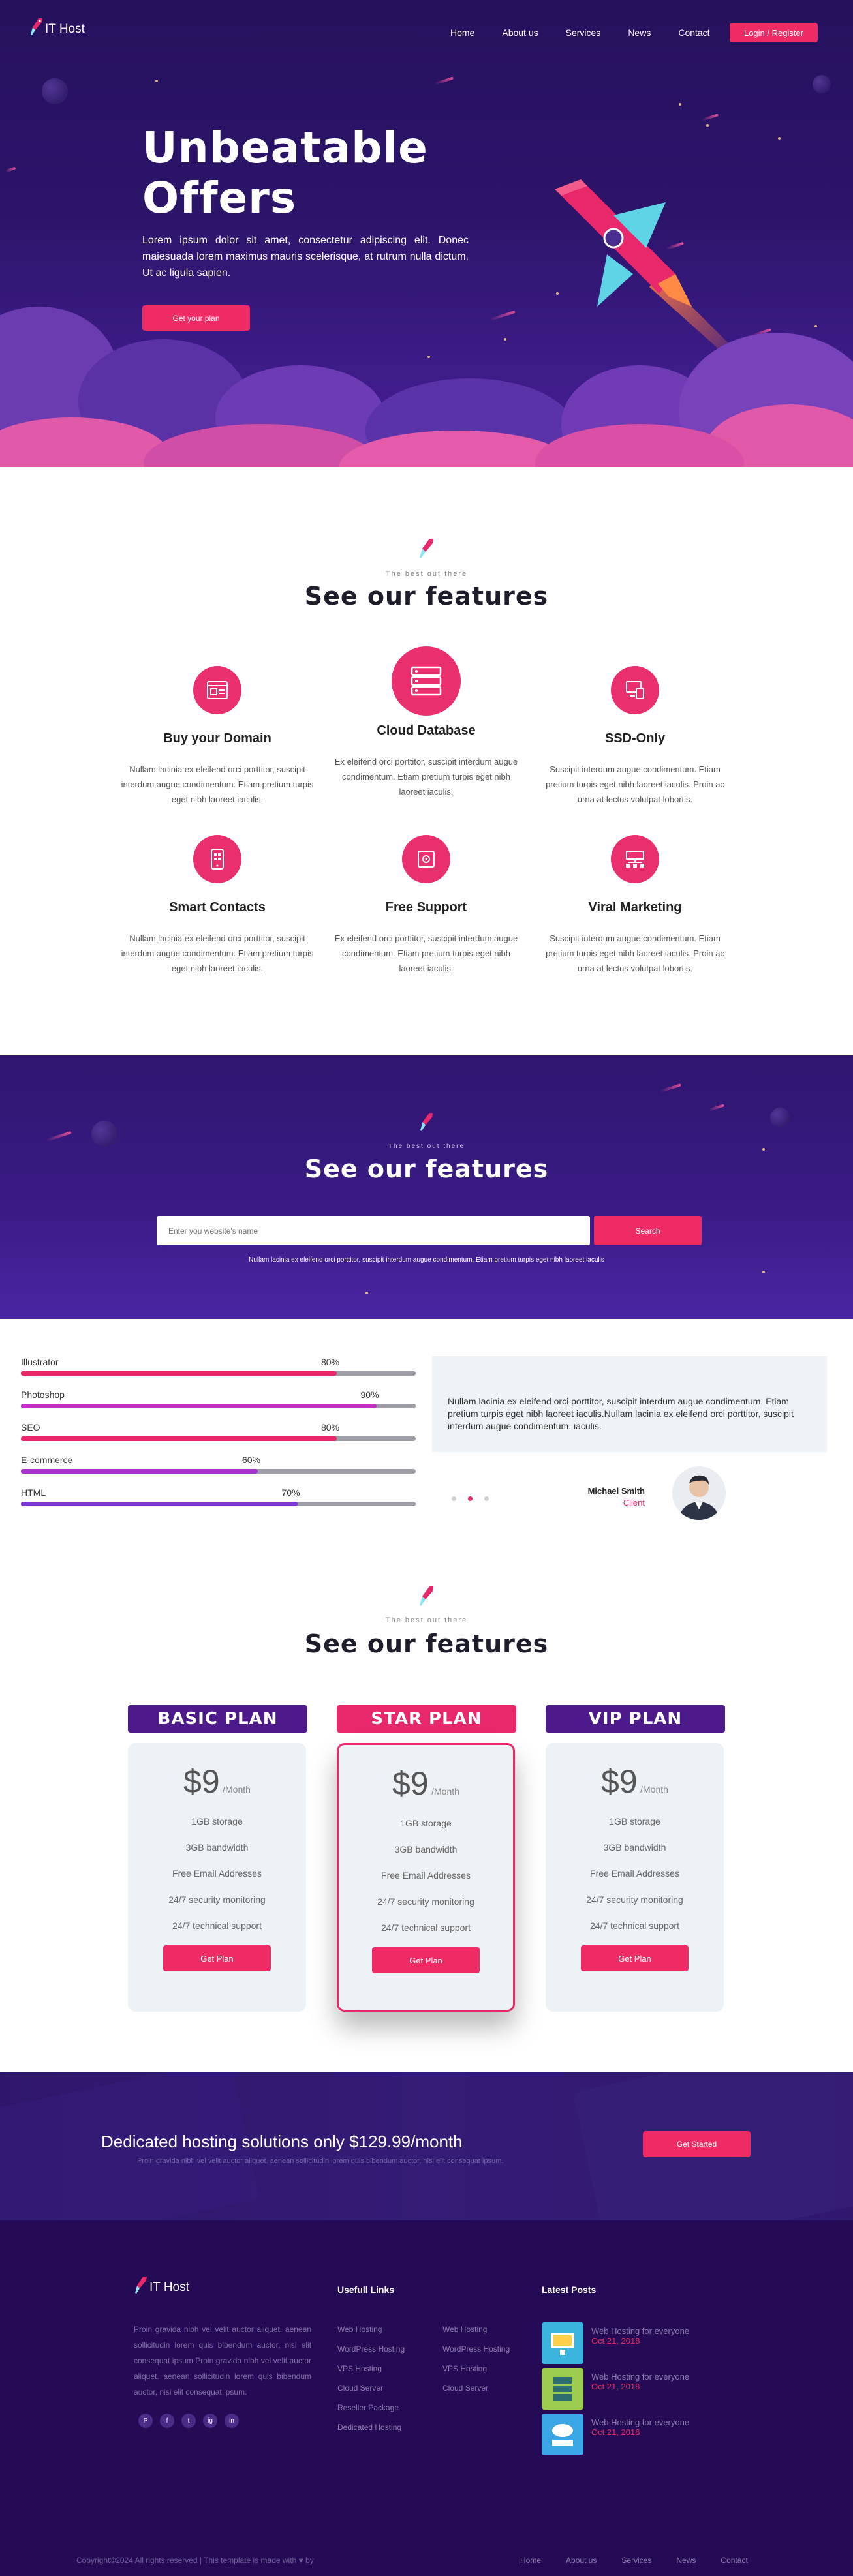 The width and height of the screenshot is (853, 2576). Describe the element at coordinates (366, 2289) in the screenshot. I see `useful-links-heading: Usefull Links` at that location.